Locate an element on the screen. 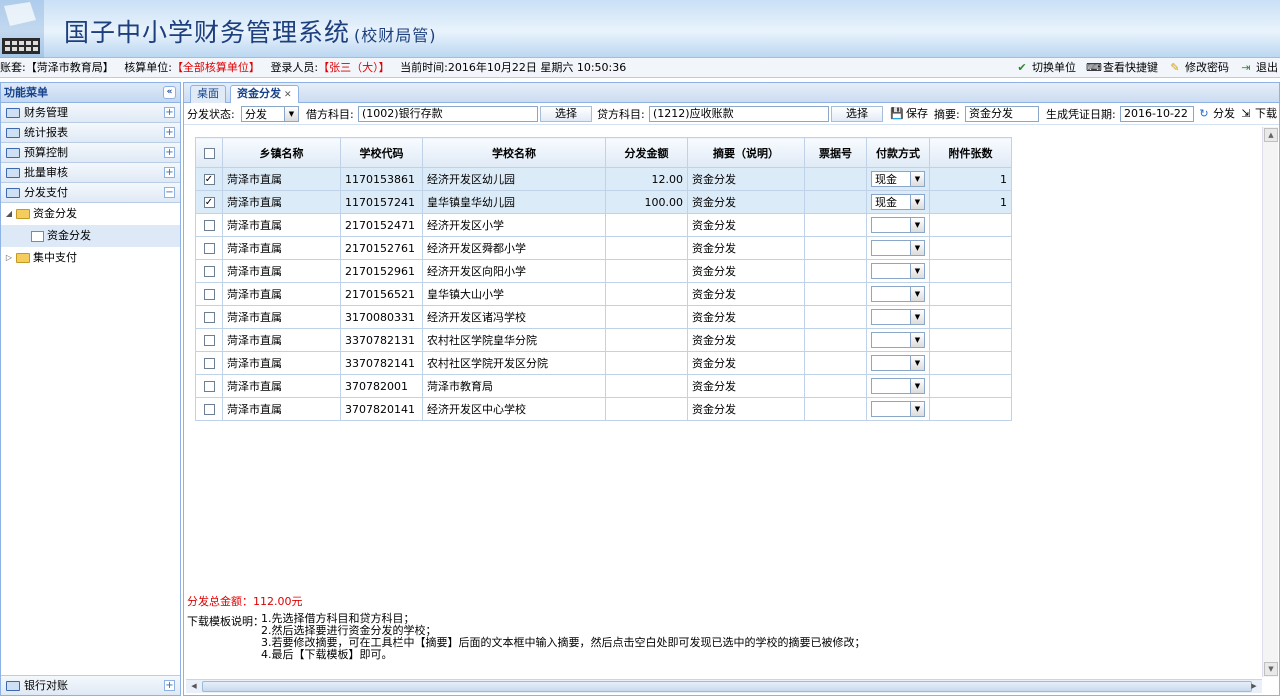  amount-cell: 12.00 is located at coordinates (646, 179).